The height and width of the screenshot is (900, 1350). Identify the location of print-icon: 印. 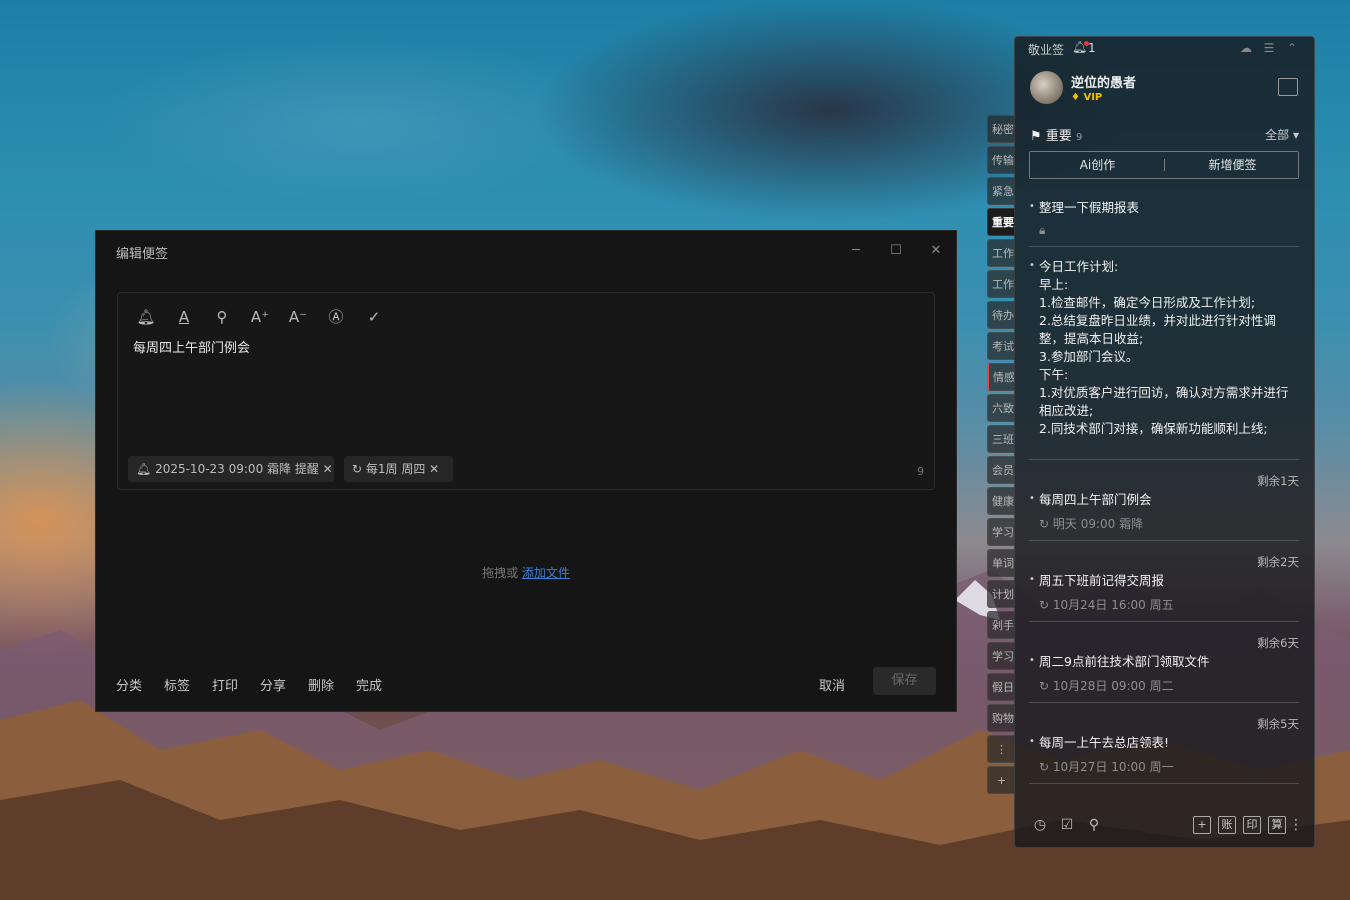
(1252, 825).